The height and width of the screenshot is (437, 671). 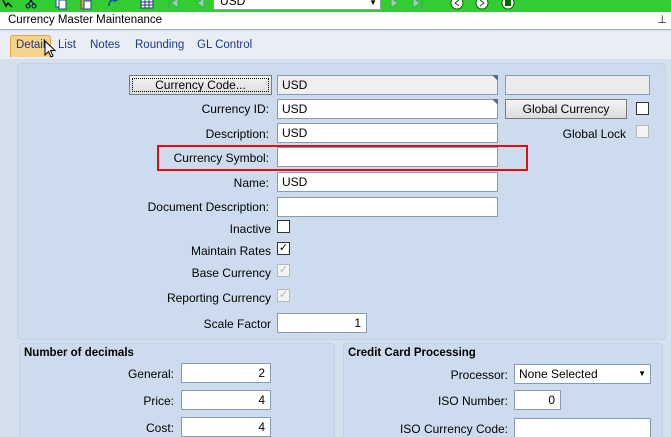 I want to click on global-currency-checkbox, so click(x=642, y=108).